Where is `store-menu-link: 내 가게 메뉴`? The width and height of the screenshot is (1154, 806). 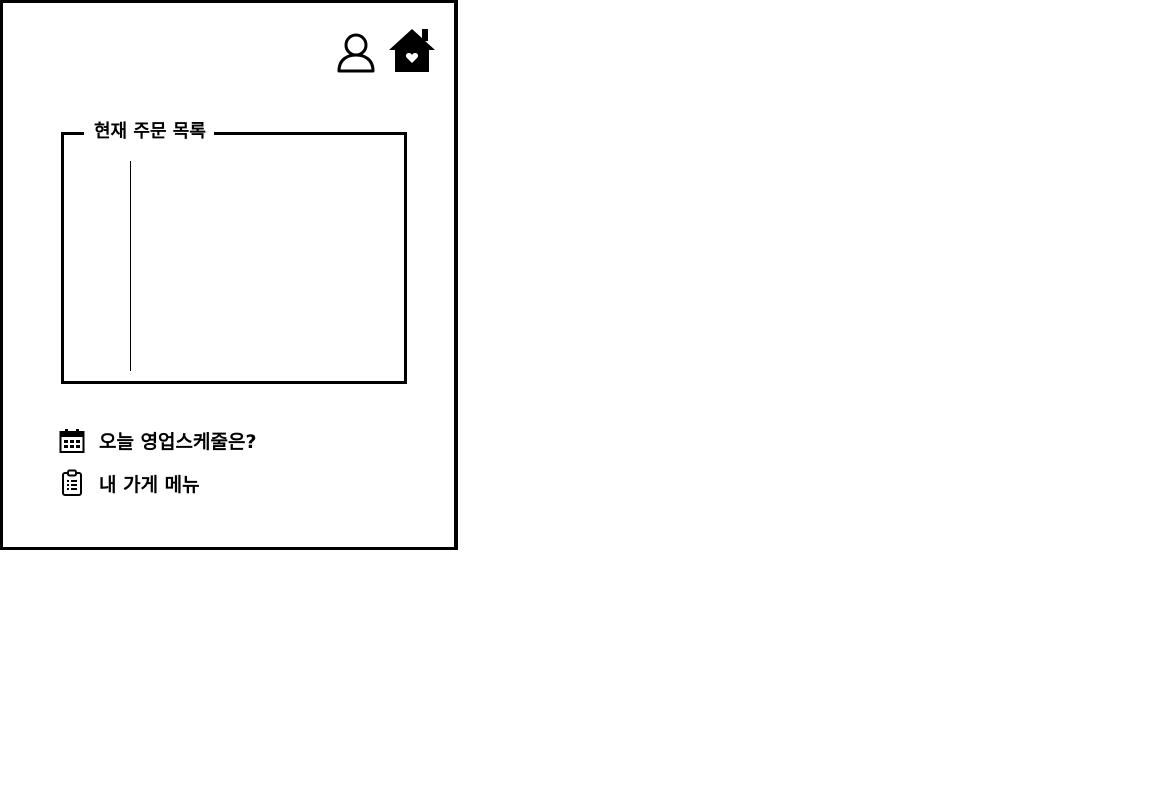
store-menu-link: 내 가게 메뉴 is located at coordinates (129, 483).